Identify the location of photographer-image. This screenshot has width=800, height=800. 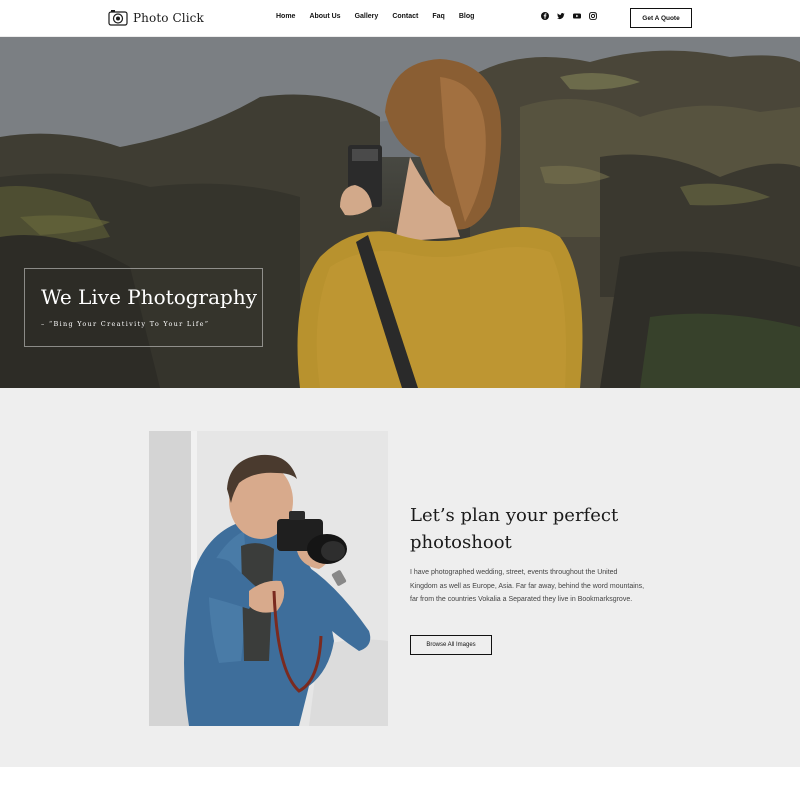
(268, 578).